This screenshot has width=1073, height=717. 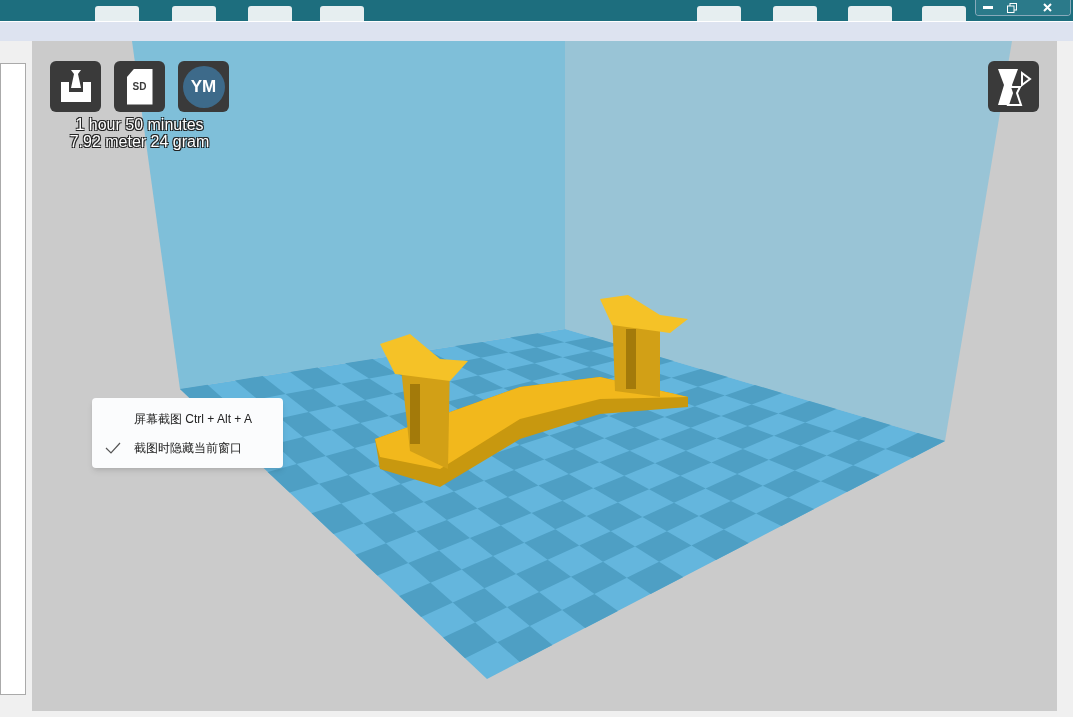 What do you see at coordinates (187, 418) in the screenshot?
I see `menu-item: 屏幕截图 Ctrl + Alt + A` at bounding box center [187, 418].